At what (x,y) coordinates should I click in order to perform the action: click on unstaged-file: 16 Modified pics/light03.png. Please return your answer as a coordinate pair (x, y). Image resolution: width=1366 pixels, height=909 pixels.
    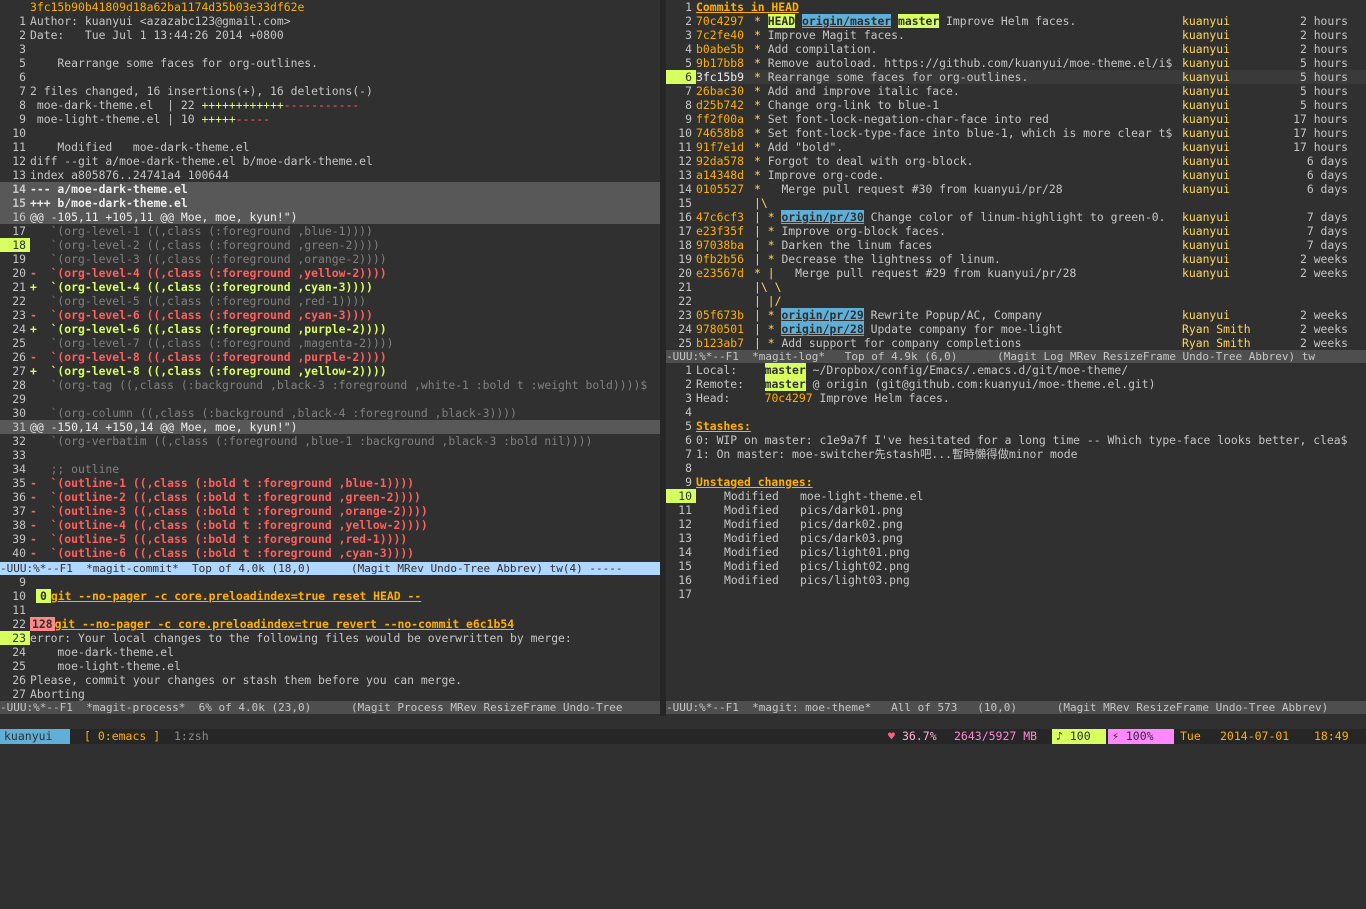
    Looking at the image, I should click on (1016, 580).